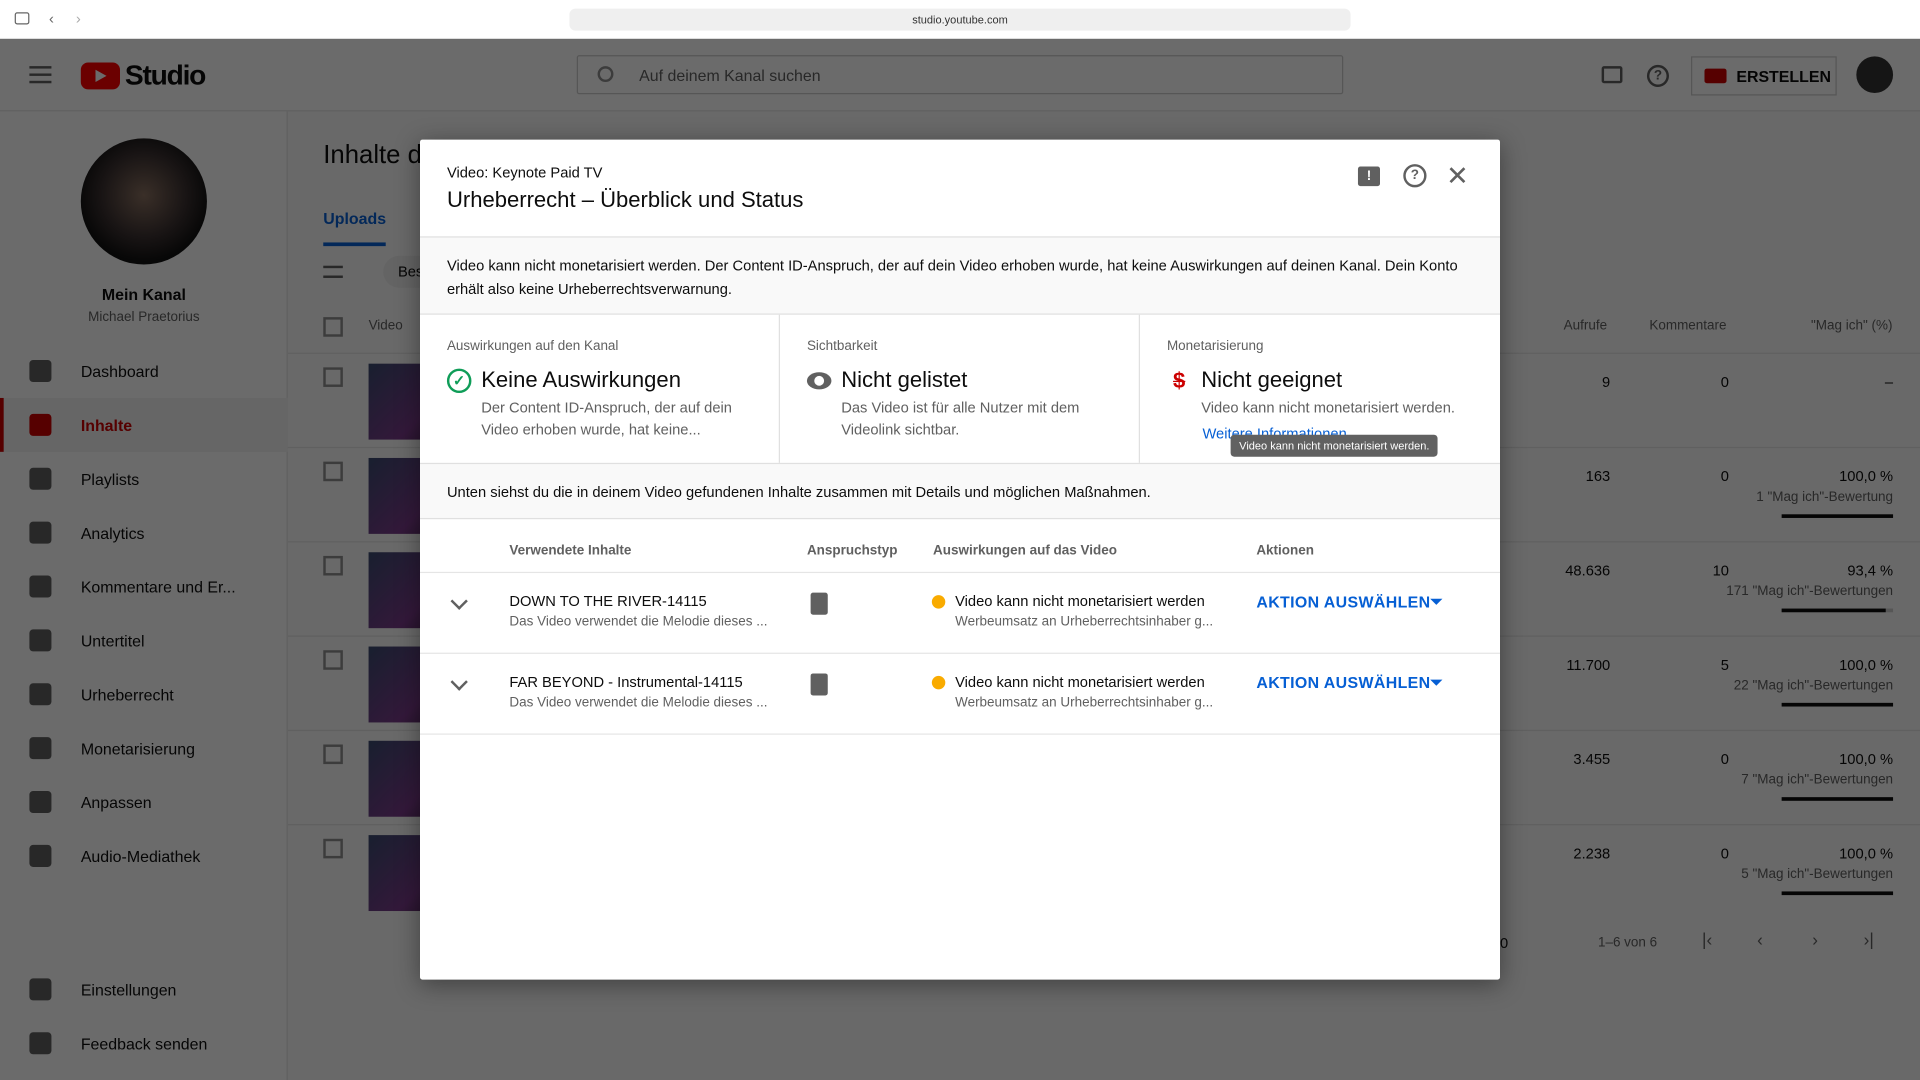  What do you see at coordinates (78, 18) in the screenshot?
I see `forward-icon: ›` at bounding box center [78, 18].